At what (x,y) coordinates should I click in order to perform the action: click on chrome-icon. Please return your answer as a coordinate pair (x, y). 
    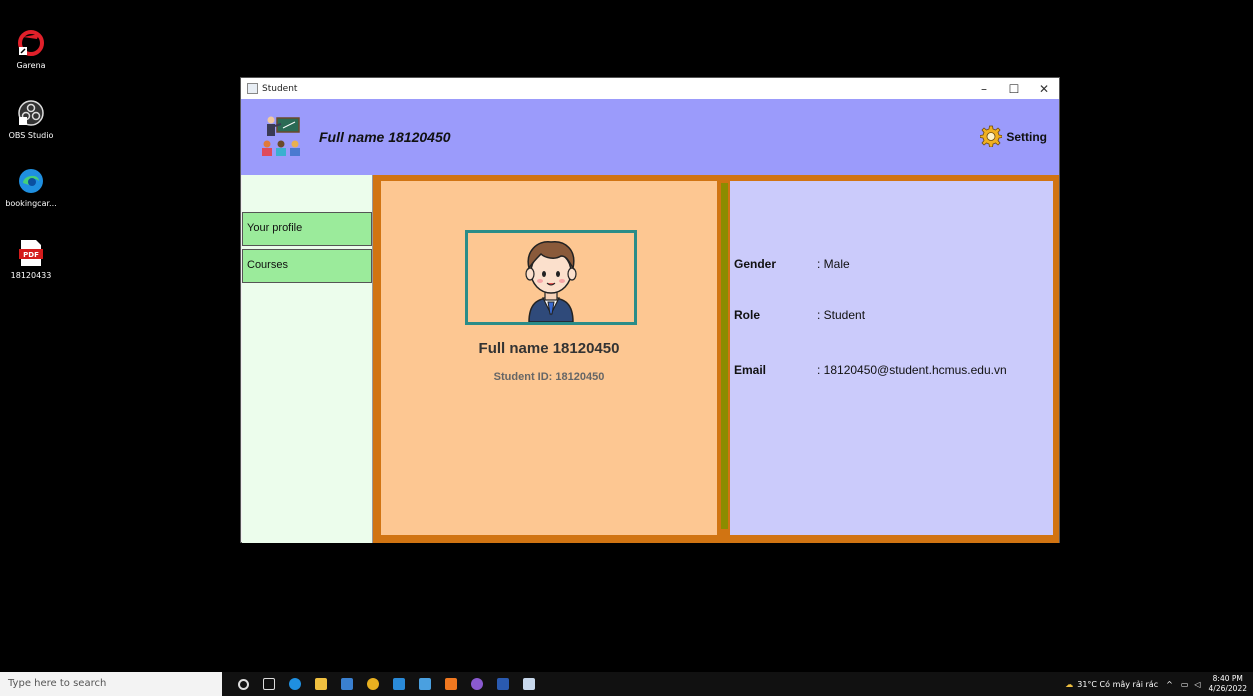
    Looking at the image, I should click on (373, 684).